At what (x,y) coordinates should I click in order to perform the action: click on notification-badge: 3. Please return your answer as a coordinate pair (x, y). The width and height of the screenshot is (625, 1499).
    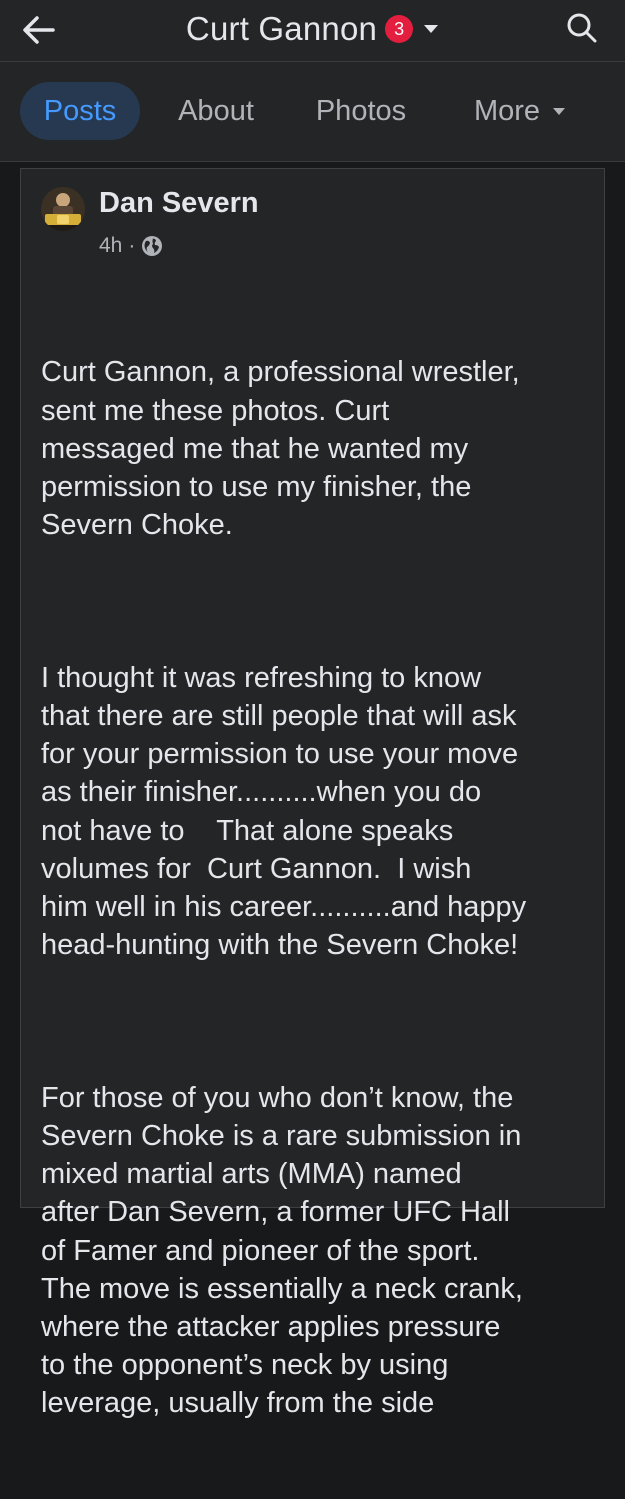
    Looking at the image, I should click on (399, 29).